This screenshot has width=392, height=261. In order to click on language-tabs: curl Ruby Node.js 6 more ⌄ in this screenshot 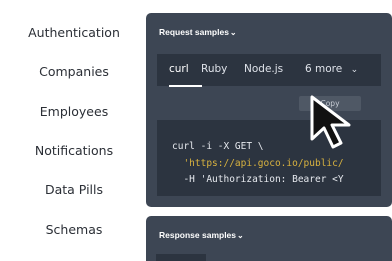, I will do `click(269, 70)`.